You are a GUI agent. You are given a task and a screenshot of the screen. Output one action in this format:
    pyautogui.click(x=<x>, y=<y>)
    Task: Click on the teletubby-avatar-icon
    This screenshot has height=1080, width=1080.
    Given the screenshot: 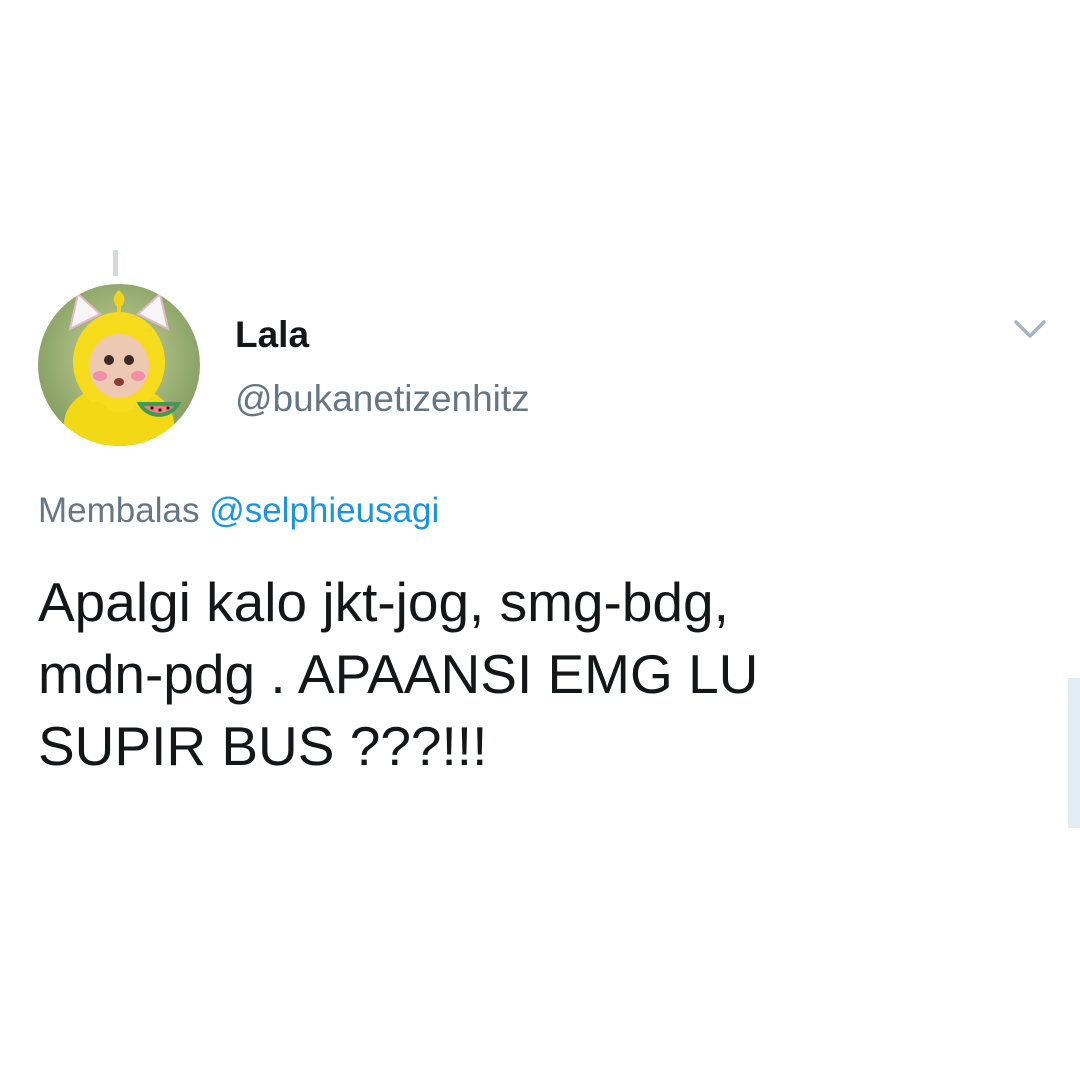 What is the action you would take?
    pyautogui.click(x=119, y=365)
    